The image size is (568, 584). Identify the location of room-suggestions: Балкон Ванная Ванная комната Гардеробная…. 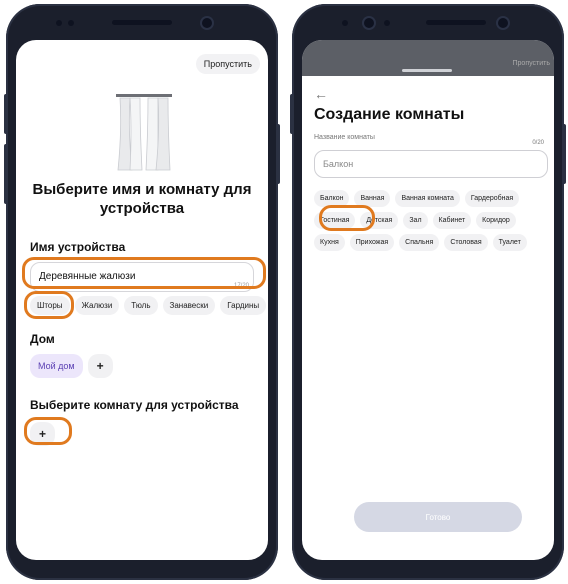
(431, 220).